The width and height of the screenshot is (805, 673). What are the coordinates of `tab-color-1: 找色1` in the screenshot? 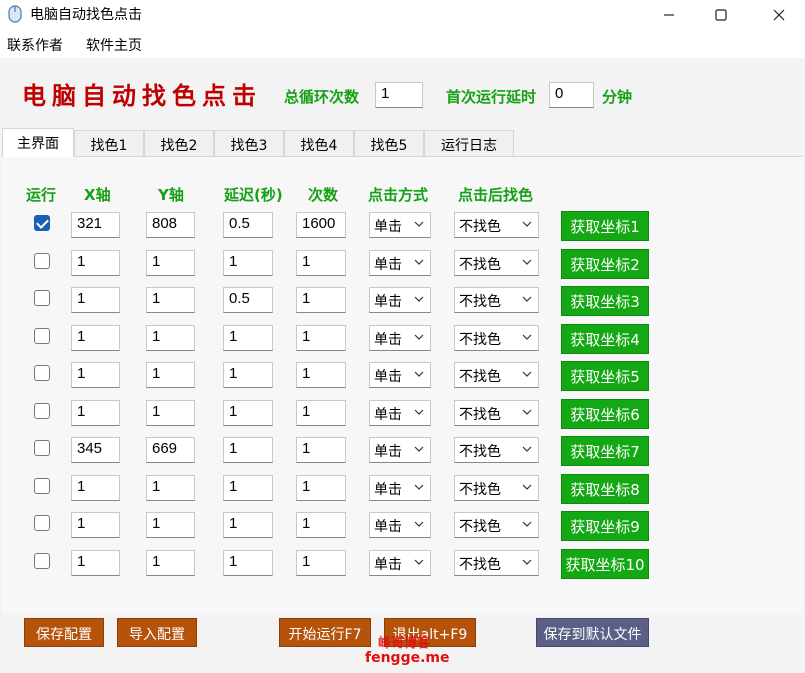 It's located at (109, 143).